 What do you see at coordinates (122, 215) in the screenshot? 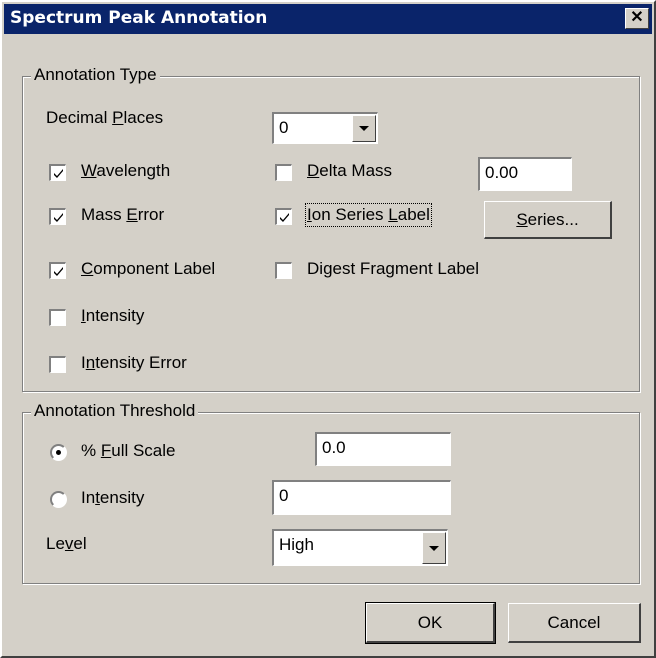
I see `mass-error-label: Mass Error` at bounding box center [122, 215].